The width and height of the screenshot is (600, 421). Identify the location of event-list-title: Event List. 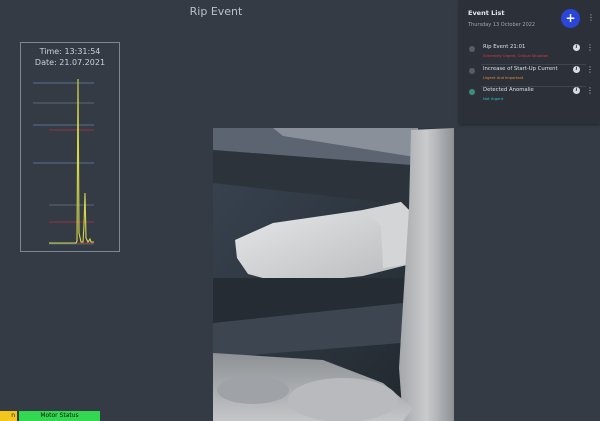
(486, 13).